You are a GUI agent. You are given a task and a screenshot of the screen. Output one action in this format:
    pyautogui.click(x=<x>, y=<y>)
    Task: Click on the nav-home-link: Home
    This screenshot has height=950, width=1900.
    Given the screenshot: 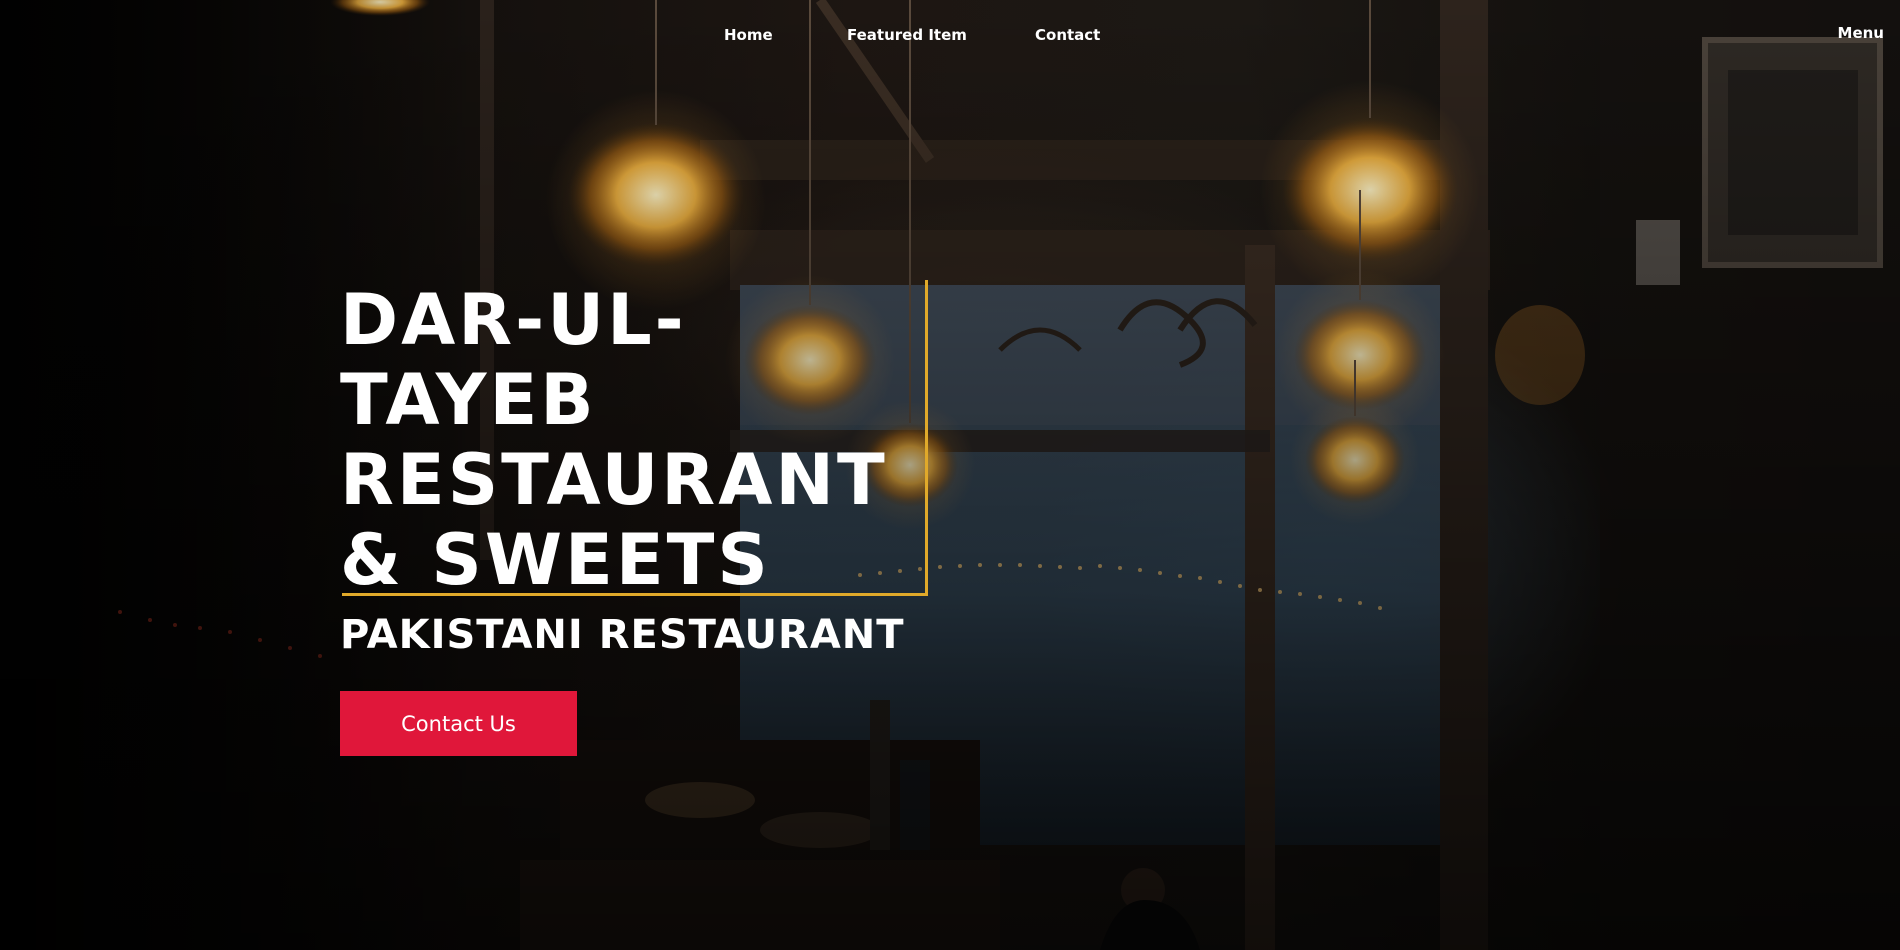 What is the action you would take?
    pyautogui.click(x=748, y=35)
    